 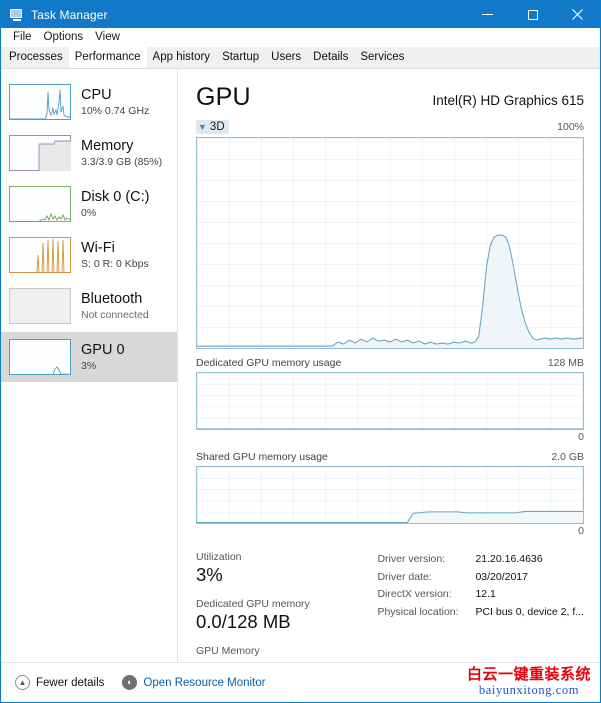 I want to click on shared-memory-zero: 0, so click(x=581, y=531).